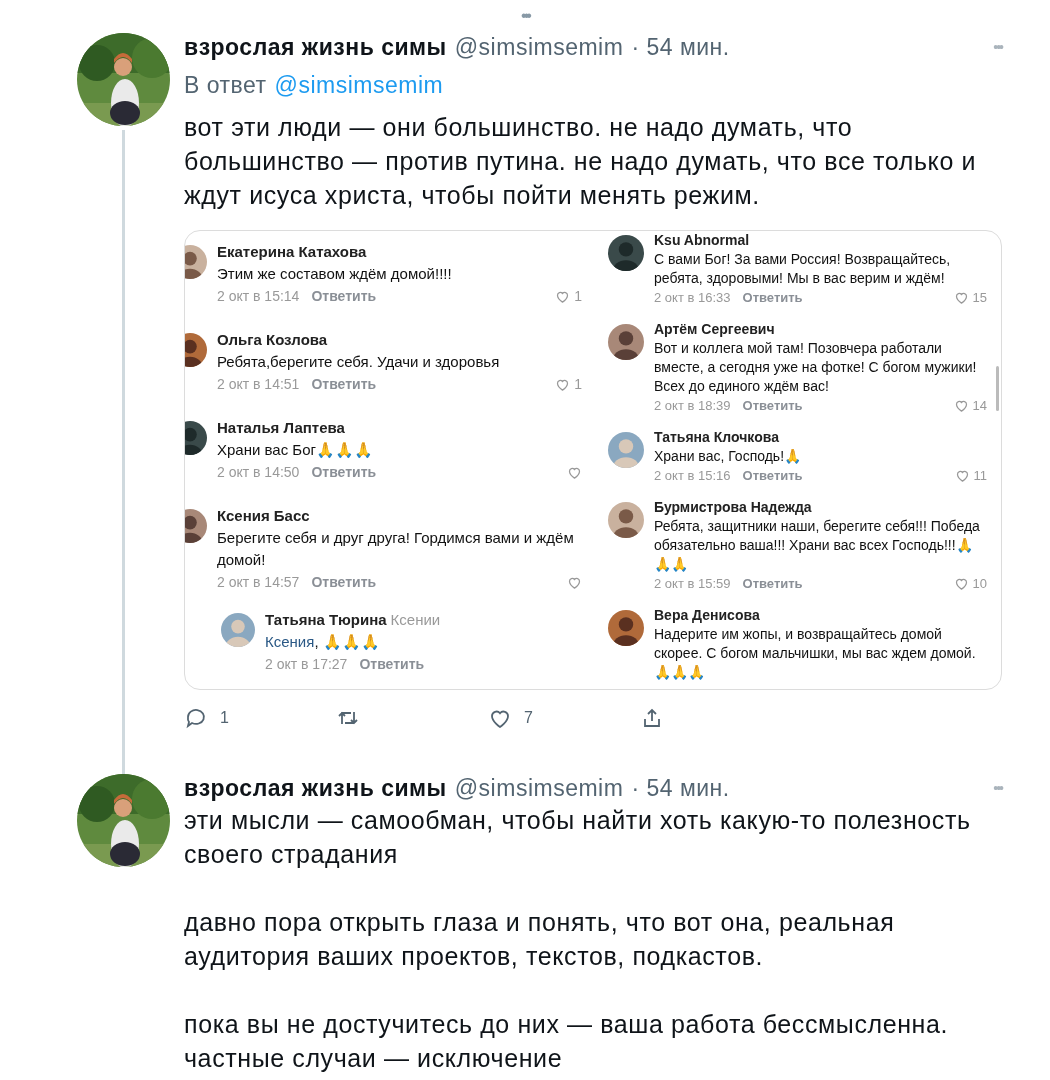 The image size is (1050, 1080). What do you see at coordinates (258, 472) in the screenshot?
I see `comment-date: 2 окт в 14:50` at bounding box center [258, 472].